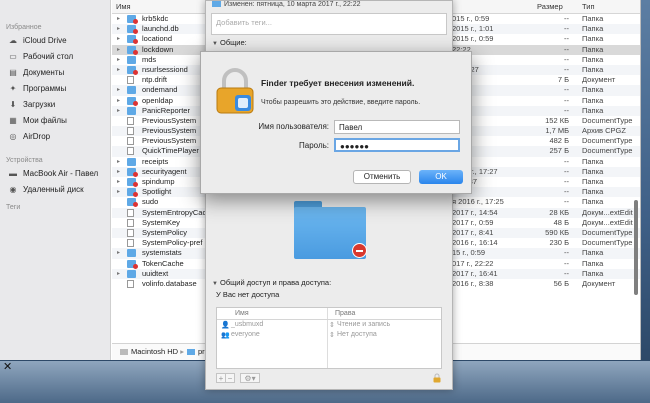 This screenshot has width=650, height=403. What do you see at coordinates (359, 250) in the screenshot?
I see `no-entry-icon` at bounding box center [359, 250].